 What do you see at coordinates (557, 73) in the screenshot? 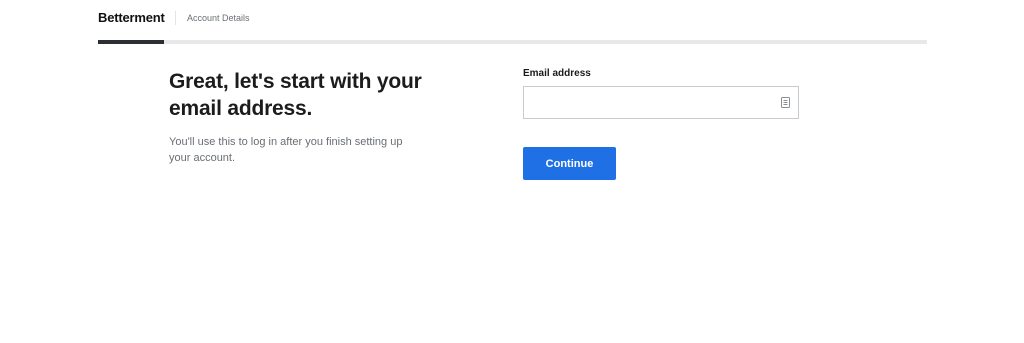
I see `email-field-label: Email address` at bounding box center [557, 73].